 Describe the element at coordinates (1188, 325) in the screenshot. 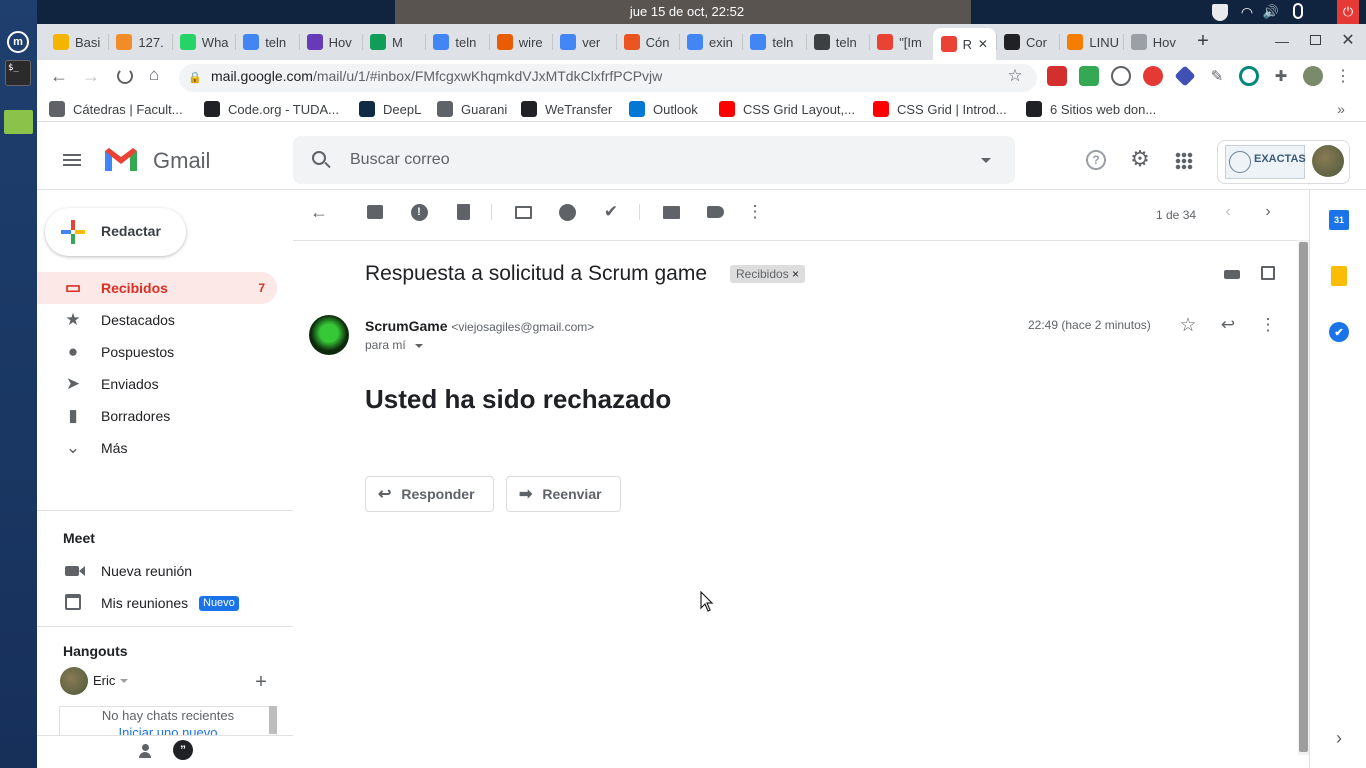

I see `star-email-icon: ☆` at that location.